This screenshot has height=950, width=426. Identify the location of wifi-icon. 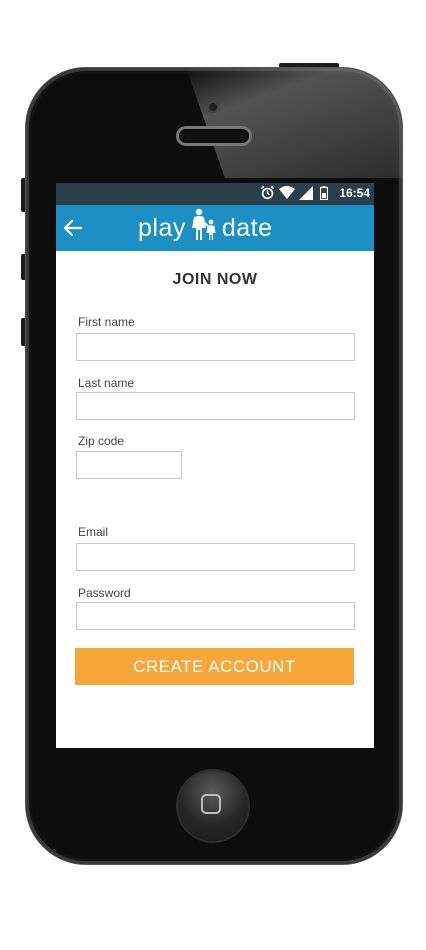
(287, 194).